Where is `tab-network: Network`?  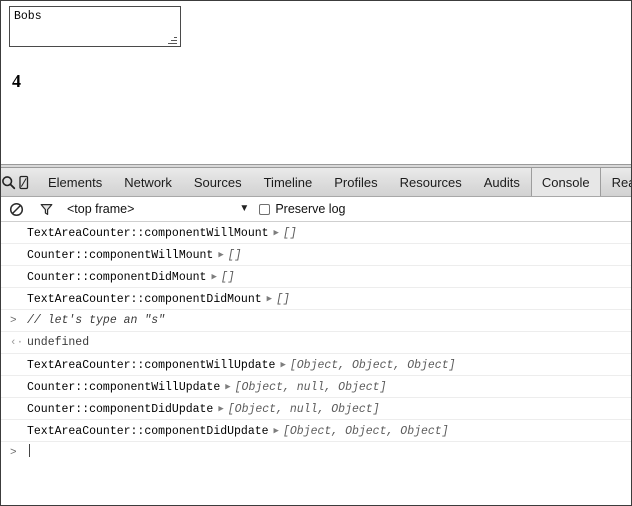 tab-network: Network is located at coordinates (148, 182).